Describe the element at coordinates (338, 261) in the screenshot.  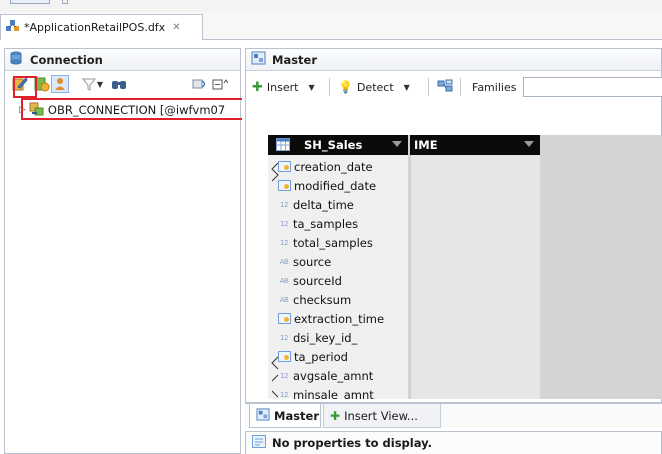
I see `table-column-row: AB source` at that location.